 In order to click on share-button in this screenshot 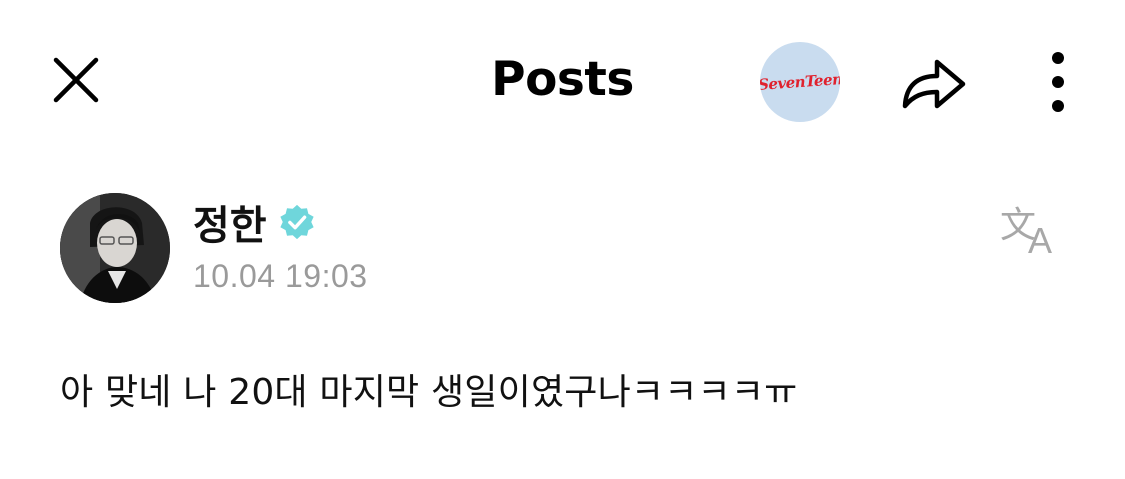, I will do `click(934, 82)`.